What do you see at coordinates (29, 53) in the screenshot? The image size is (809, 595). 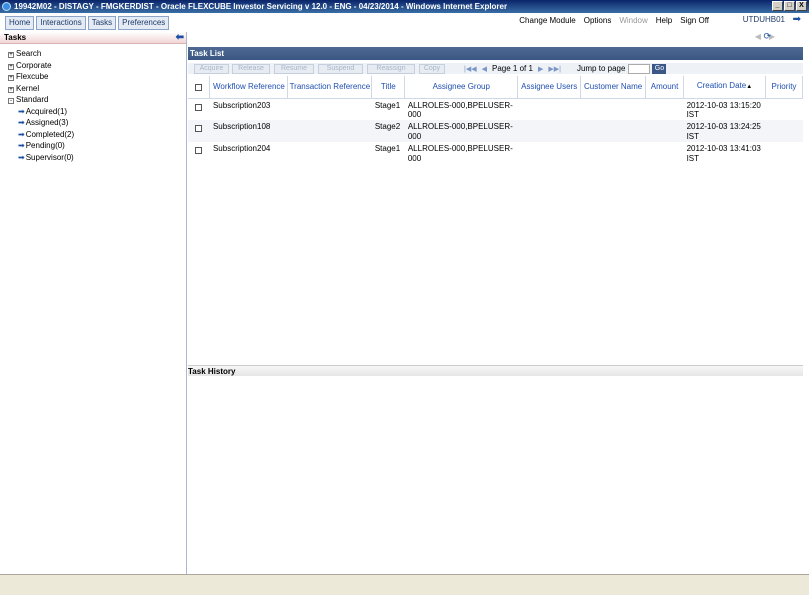 I see `tree-item-label: Search` at bounding box center [29, 53].